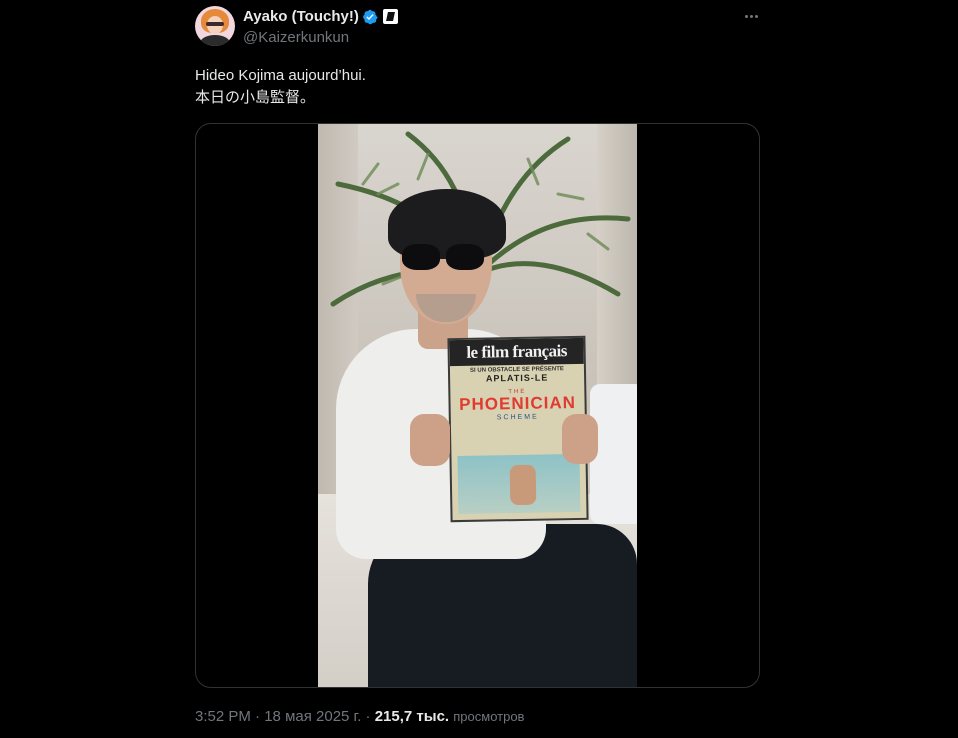  What do you see at coordinates (751, 16) in the screenshot?
I see `more-options-icon` at bounding box center [751, 16].